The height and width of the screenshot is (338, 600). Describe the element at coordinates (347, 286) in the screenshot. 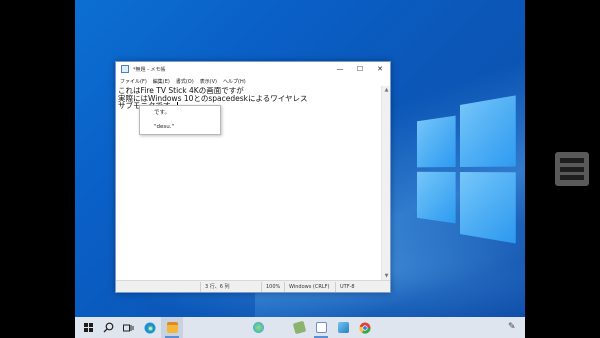

I see `status-encoding: UTF-8` at that location.